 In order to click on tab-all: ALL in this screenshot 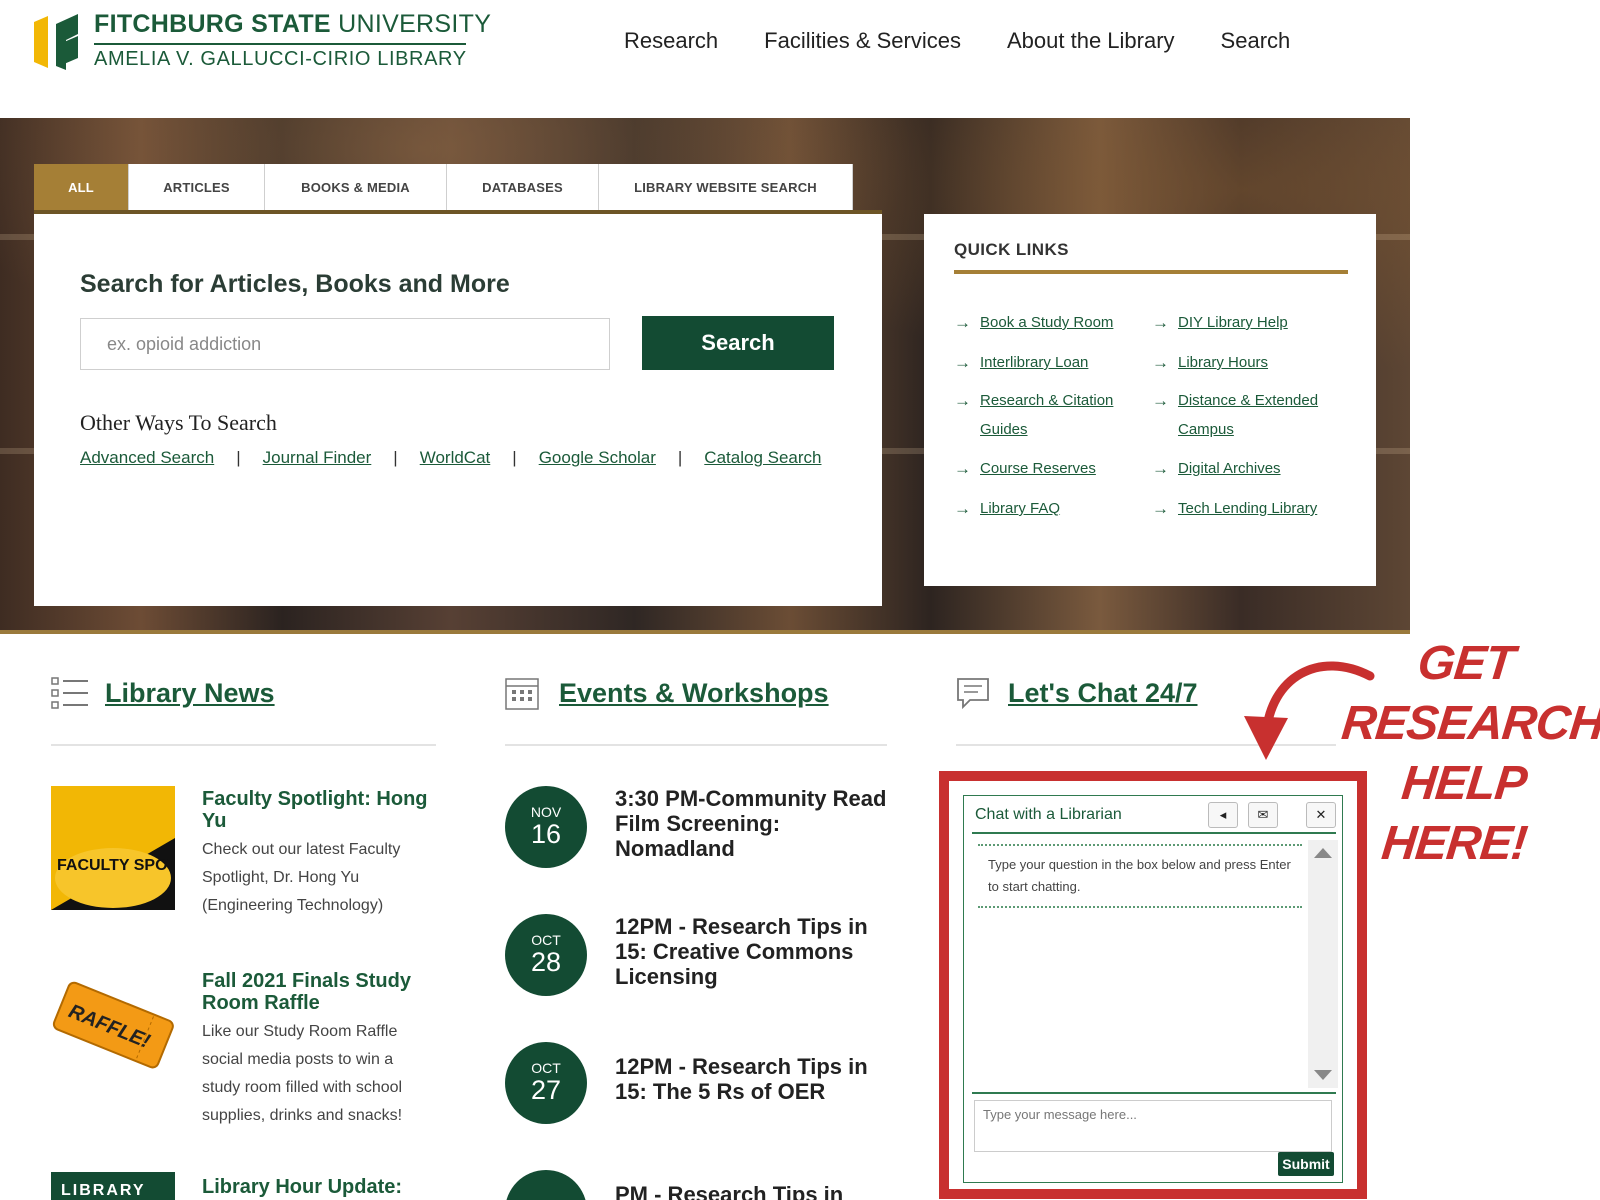, I will do `click(81, 187)`.